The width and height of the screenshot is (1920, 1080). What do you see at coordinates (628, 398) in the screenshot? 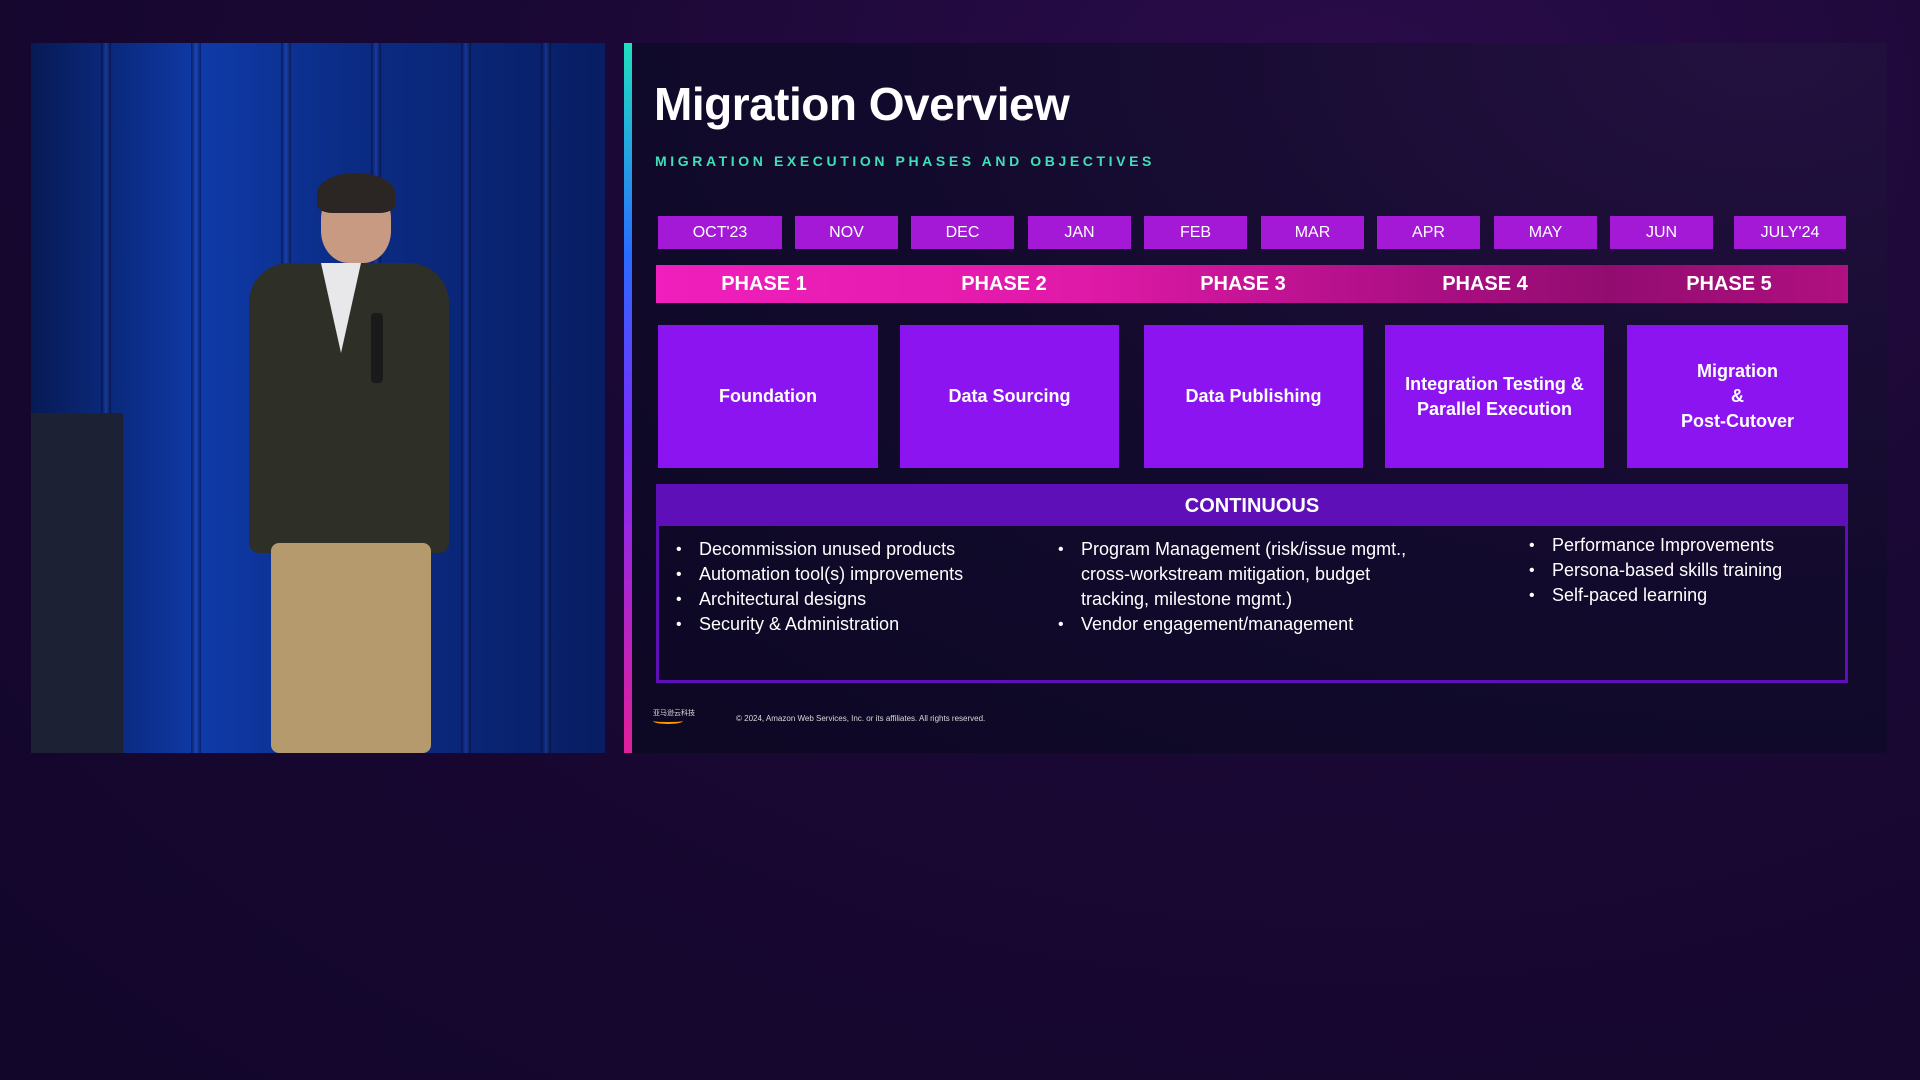
I see `accent-bar` at bounding box center [628, 398].